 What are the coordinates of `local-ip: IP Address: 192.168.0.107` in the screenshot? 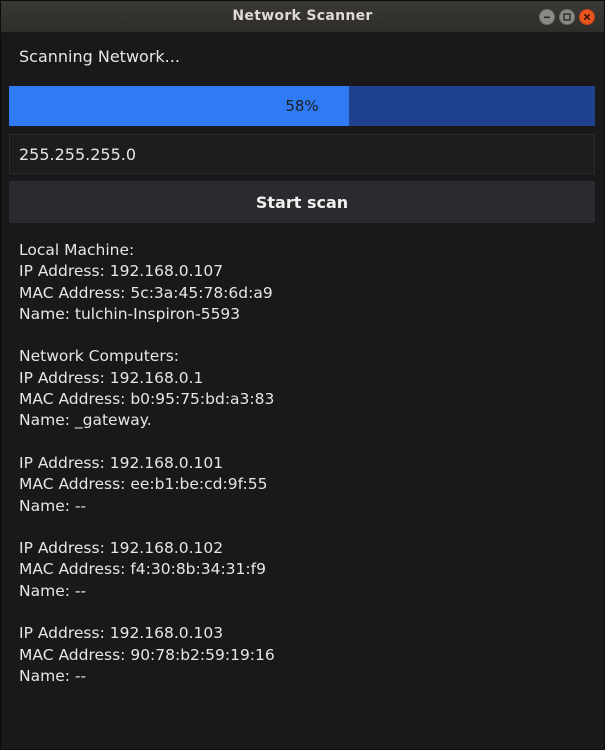 It's located at (121, 271).